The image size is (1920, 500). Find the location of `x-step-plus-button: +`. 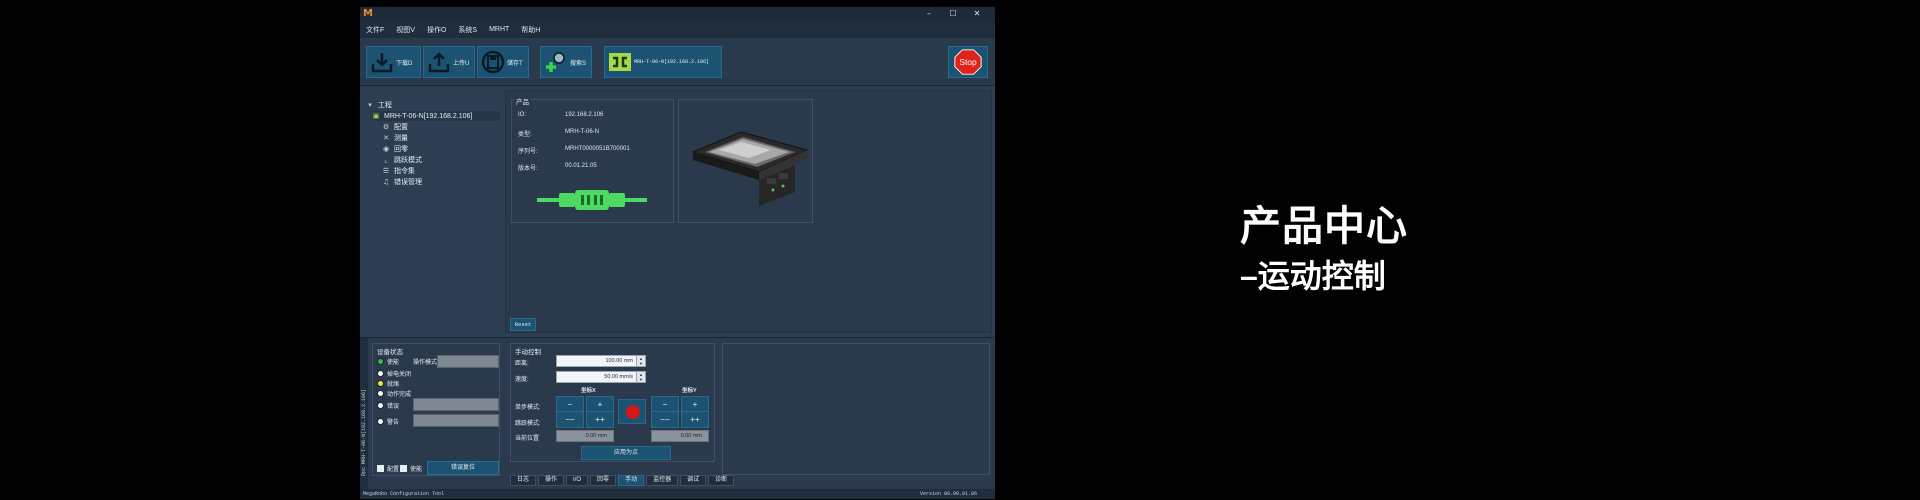

x-step-plus-button: + is located at coordinates (600, 404).